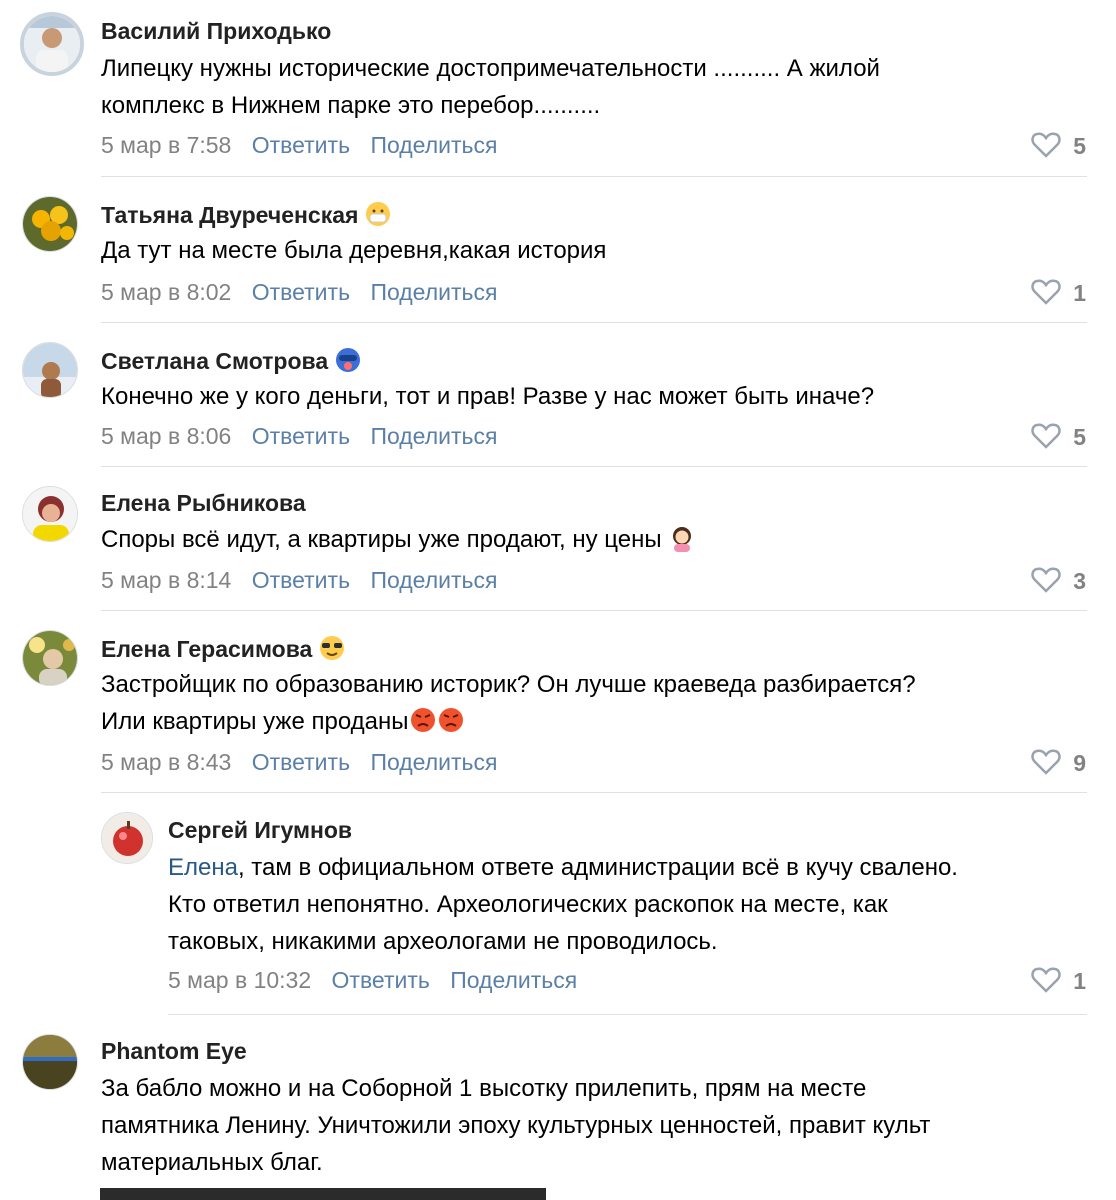 The height and width of the screenshot is (1200, 1116). I want to click on comment-meta: 5 мар в 8:43 Ответить Поделиться, so click(306, 762).